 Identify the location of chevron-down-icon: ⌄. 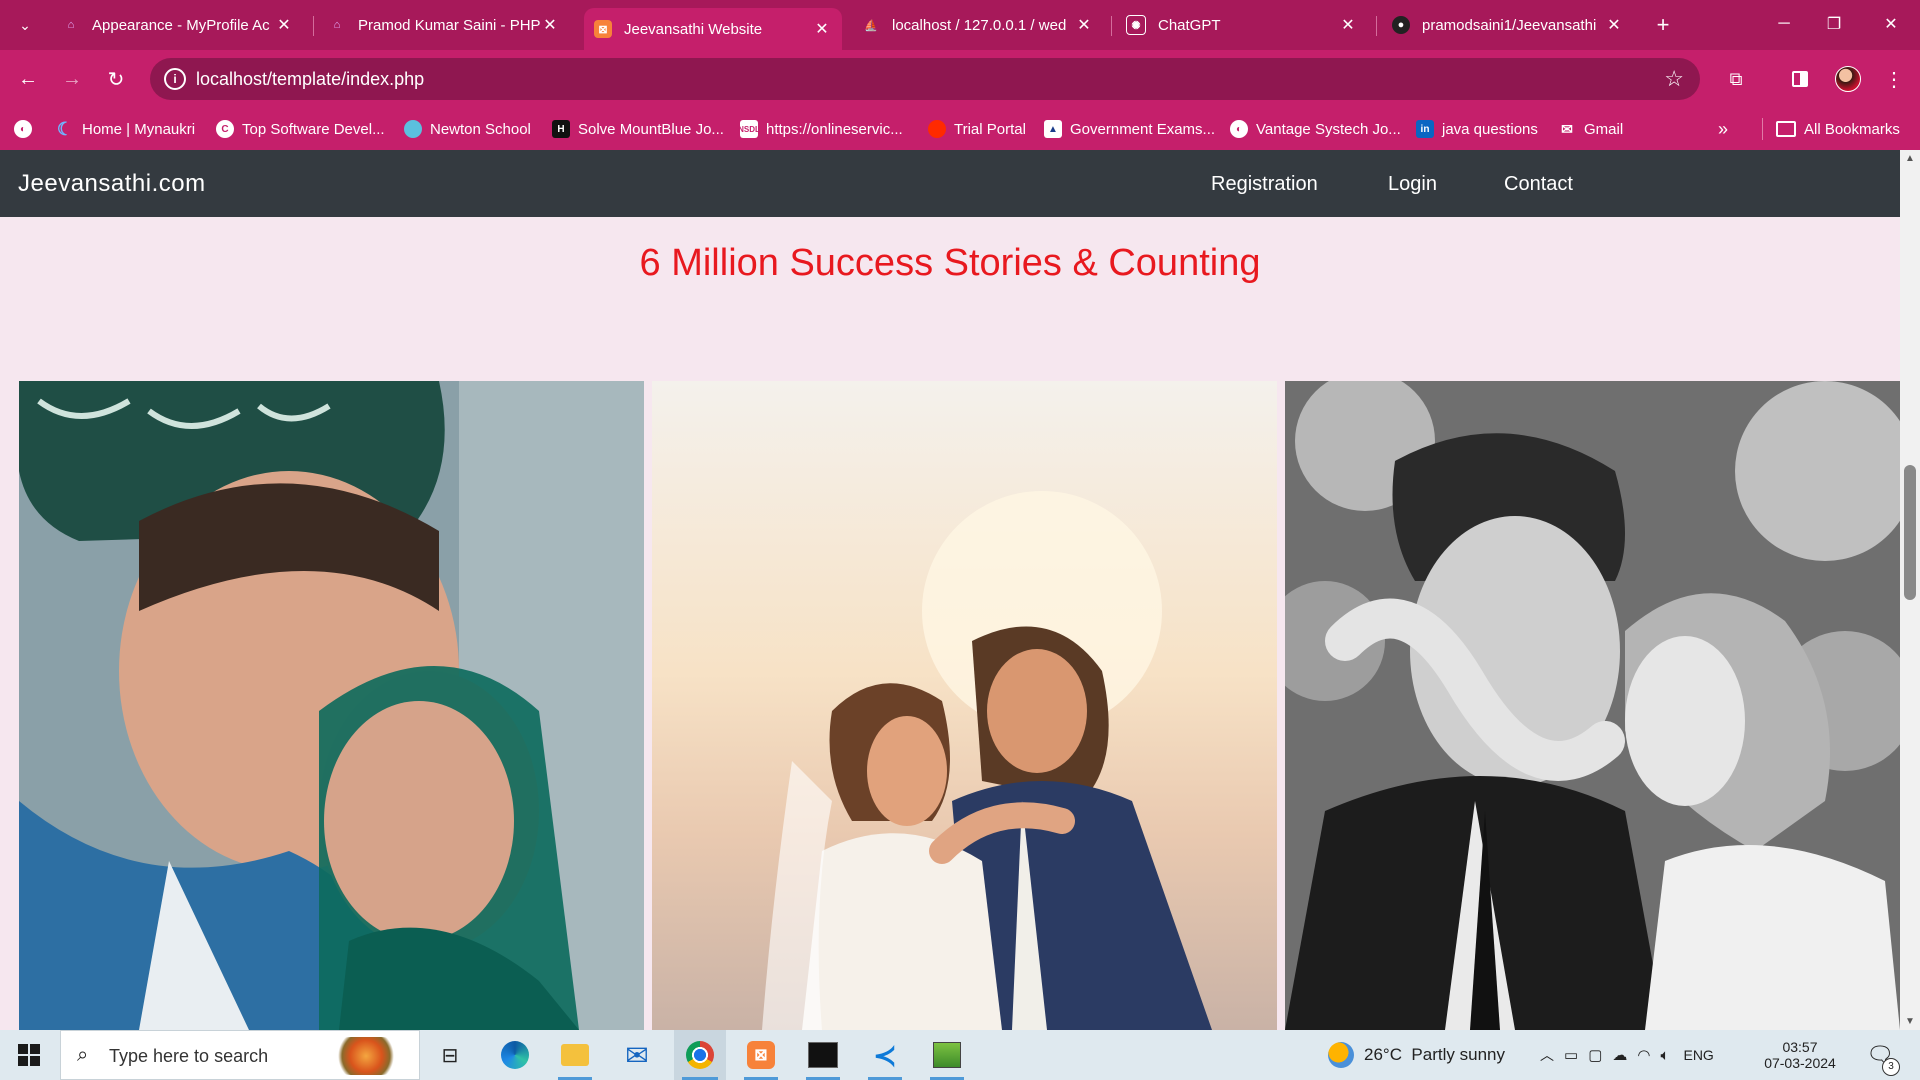
(25, 24).